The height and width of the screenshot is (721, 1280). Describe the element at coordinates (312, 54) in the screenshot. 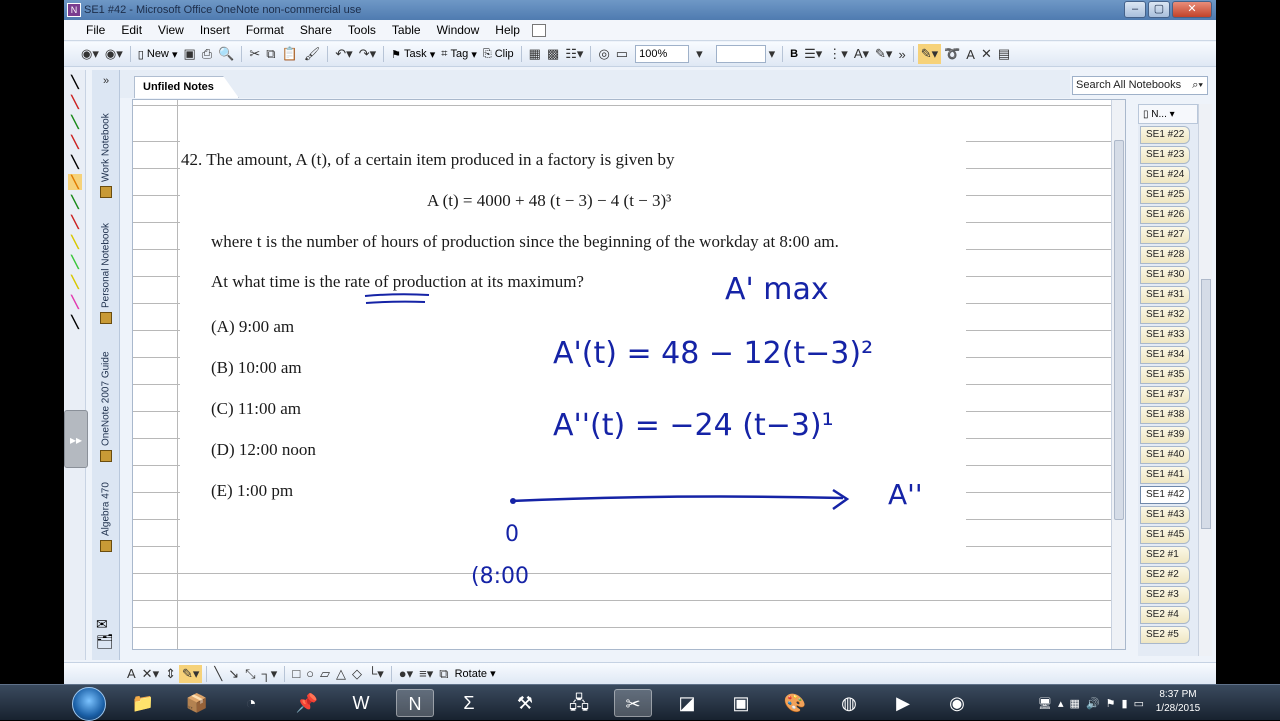

I see `format-painter-icon: 🖌` at that location.